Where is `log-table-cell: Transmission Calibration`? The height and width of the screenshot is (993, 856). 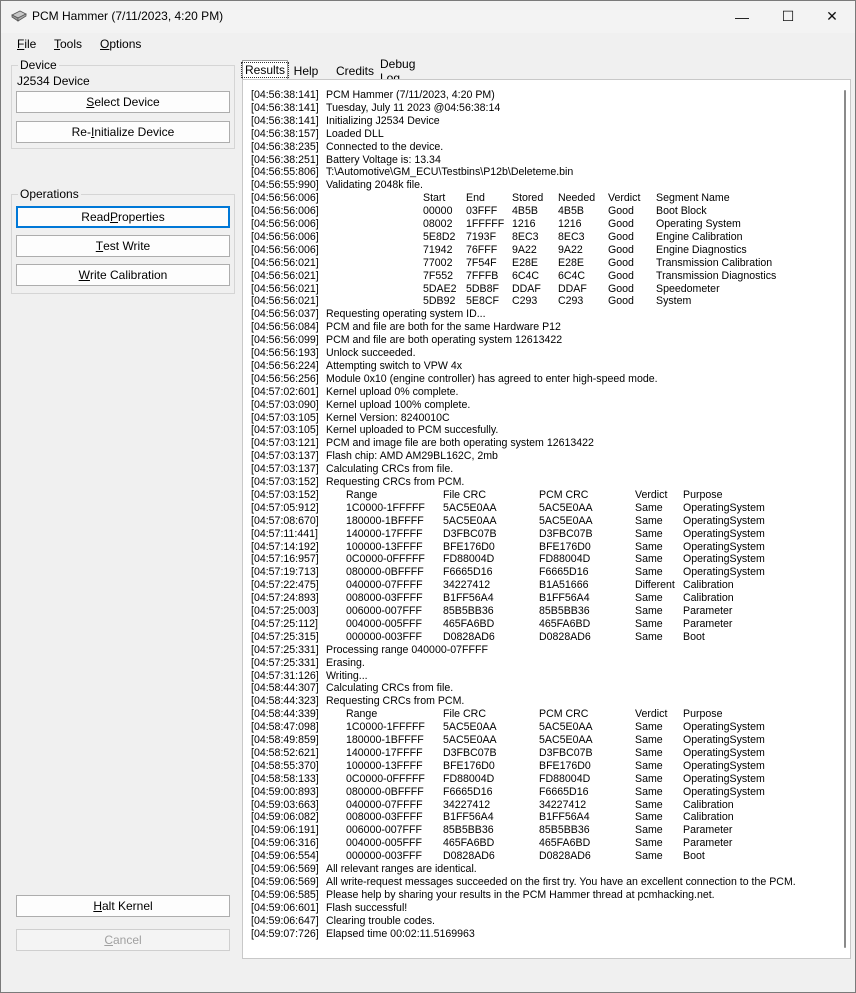
log-table-cell: Transmission Calibration is located at coordinates (714, 262).